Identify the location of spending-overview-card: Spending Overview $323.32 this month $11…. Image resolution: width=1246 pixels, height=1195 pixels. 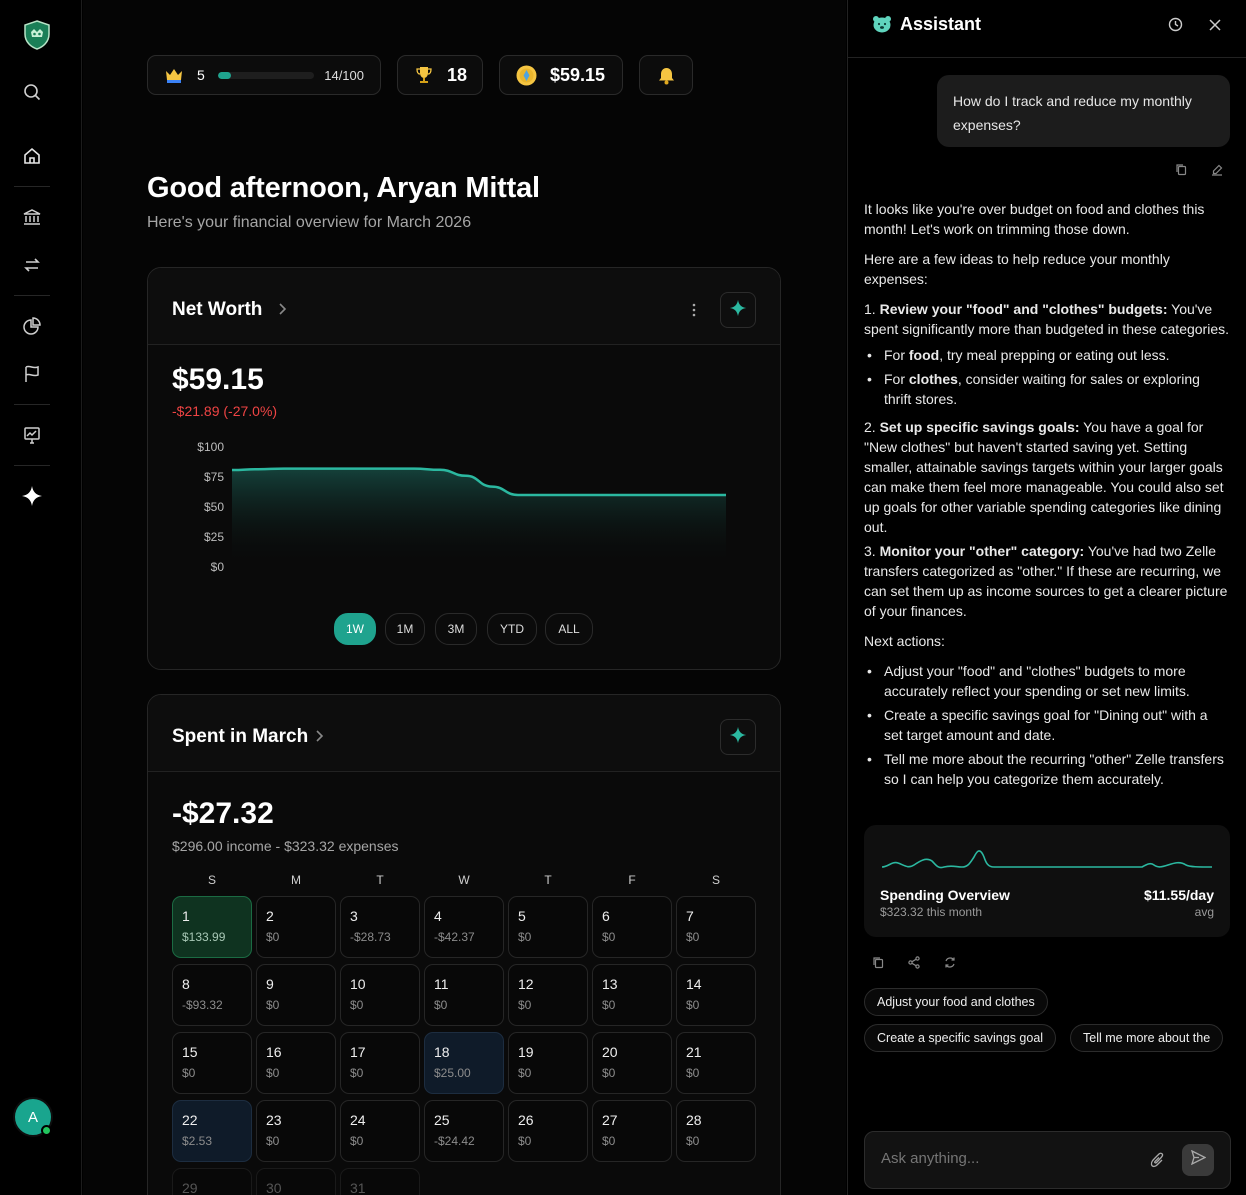
(1047, 881).